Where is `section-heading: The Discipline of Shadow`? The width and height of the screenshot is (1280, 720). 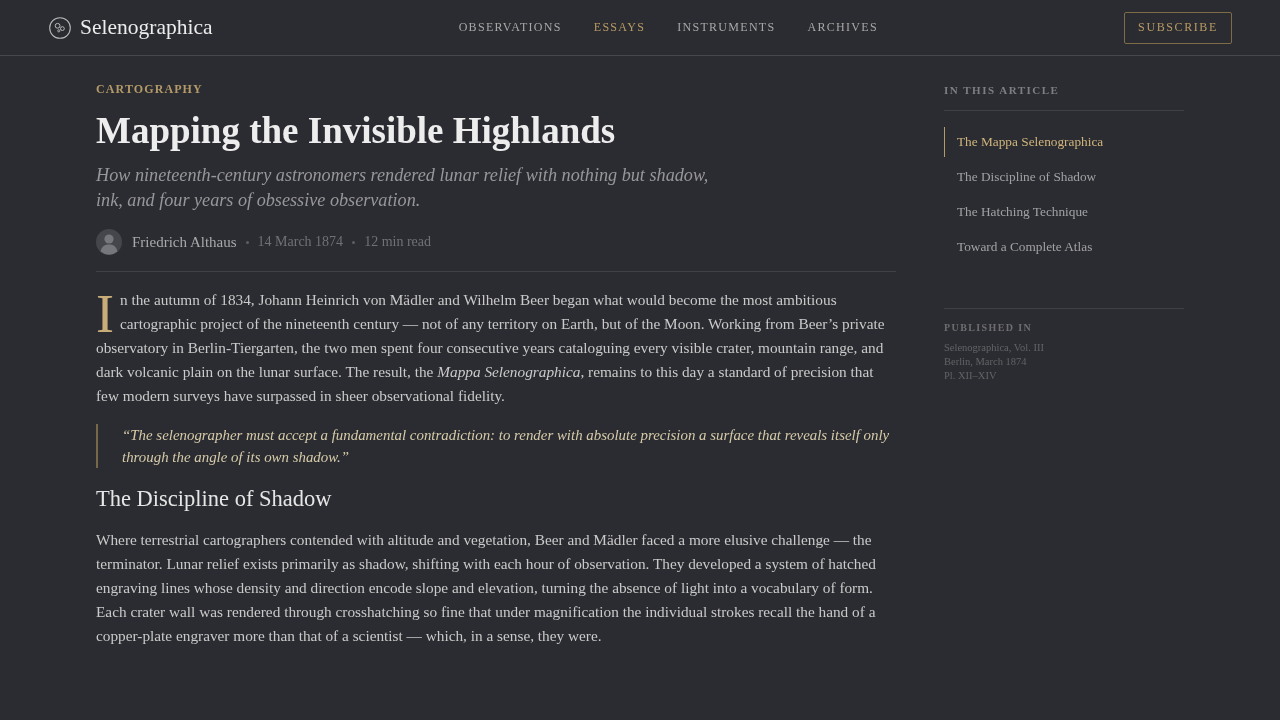
section-heading: The Discipline of Shadow is located at coordinates (214, 499).